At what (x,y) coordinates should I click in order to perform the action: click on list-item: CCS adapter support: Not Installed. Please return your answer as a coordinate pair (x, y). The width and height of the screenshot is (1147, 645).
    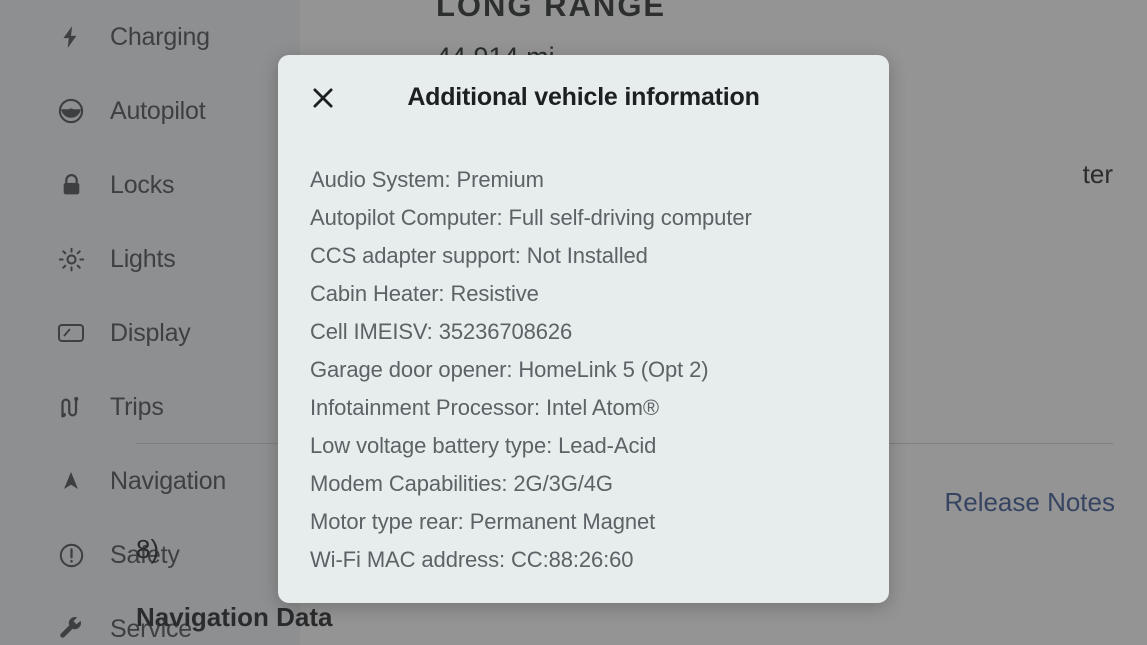
    Looking at the image, I should click on (479, 255).